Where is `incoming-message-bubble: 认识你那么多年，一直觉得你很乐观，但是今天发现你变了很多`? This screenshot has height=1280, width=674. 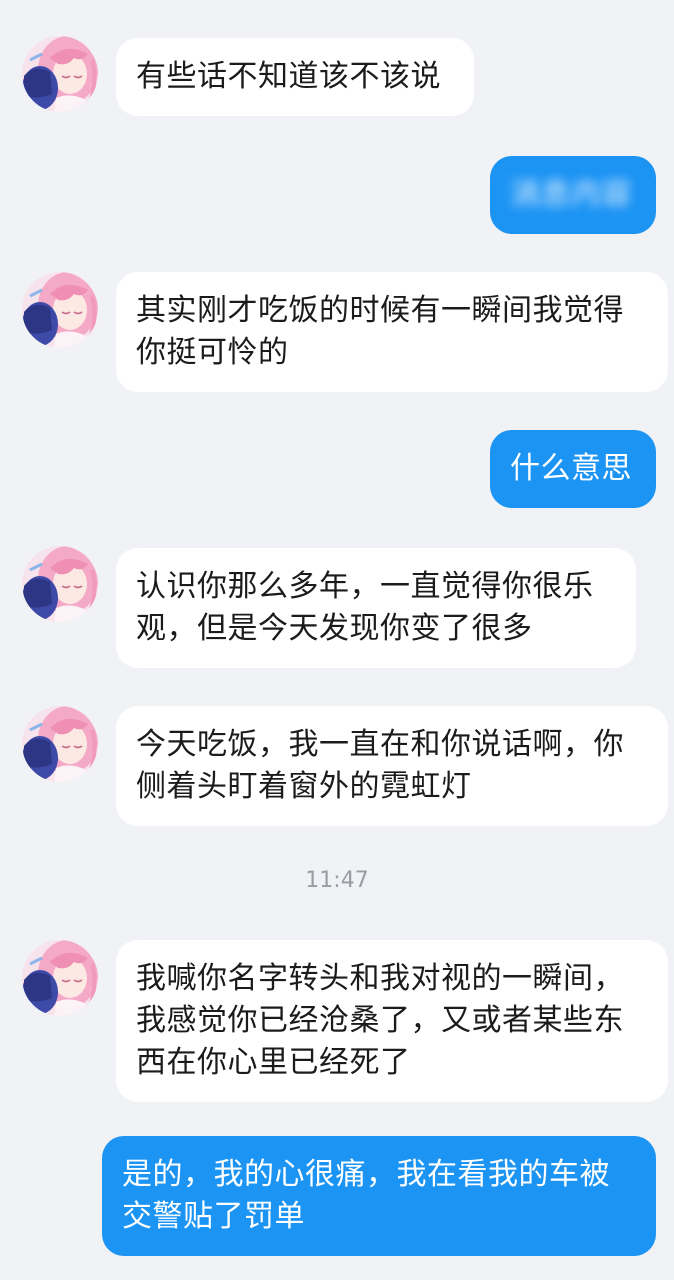
incoming-message-bubble: 认识你那么多年，一直觉得你很乐观，但是今天发现你变了很多 is located at coordinates (376, 608).